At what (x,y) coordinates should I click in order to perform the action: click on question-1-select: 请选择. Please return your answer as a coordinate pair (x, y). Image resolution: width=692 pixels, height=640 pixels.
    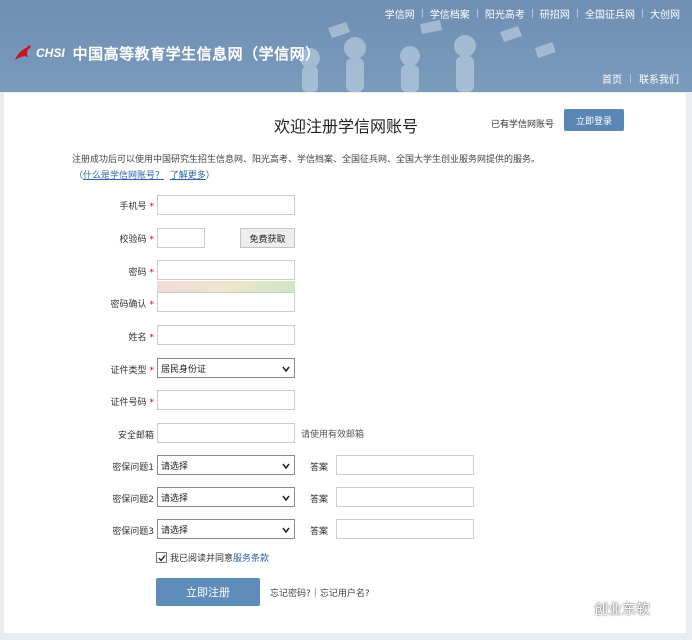
    Looking at the image, I should click on (226, 465).